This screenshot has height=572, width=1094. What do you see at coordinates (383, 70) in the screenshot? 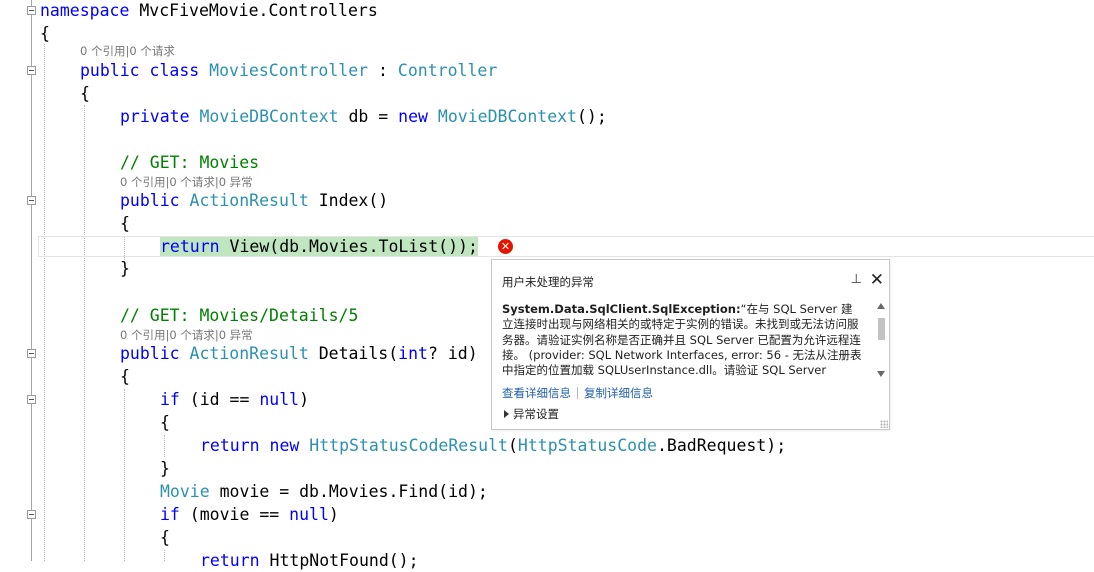
I see `colon: :` at bounding box center [383, 70].